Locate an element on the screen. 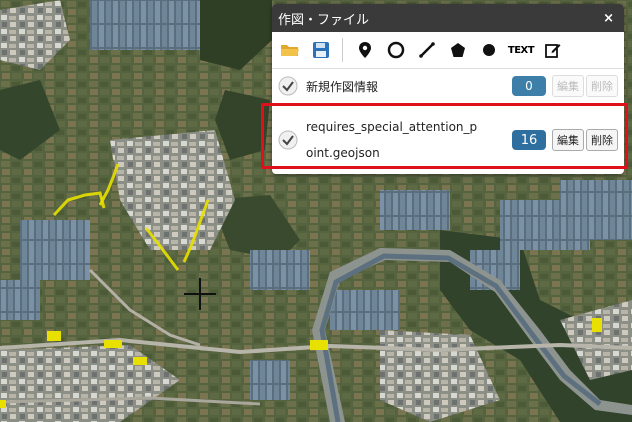 This screenshot has height=422, width=632. layer-name-line1: requires_special_attention_p is located at coordinates (392, 127).